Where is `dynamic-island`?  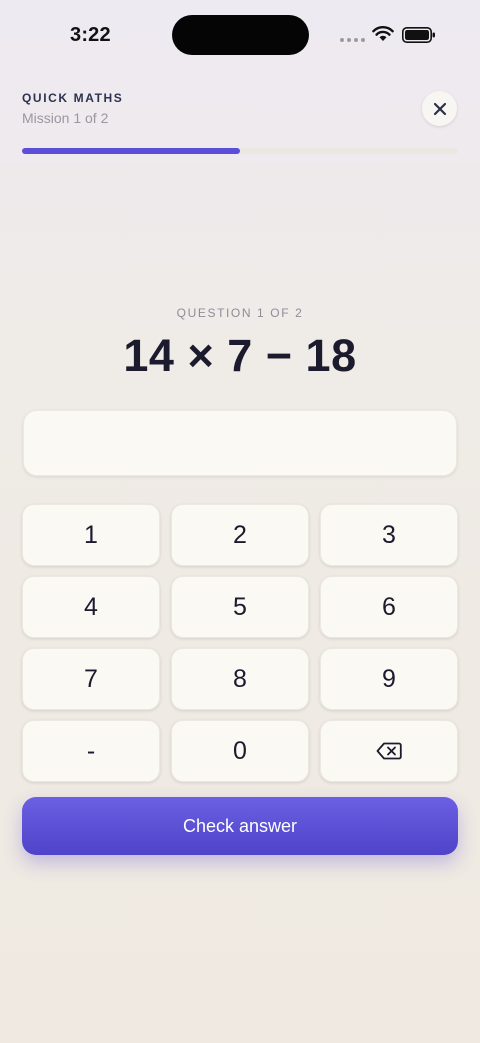 dynamic-island is located at coordinates (240, 35).